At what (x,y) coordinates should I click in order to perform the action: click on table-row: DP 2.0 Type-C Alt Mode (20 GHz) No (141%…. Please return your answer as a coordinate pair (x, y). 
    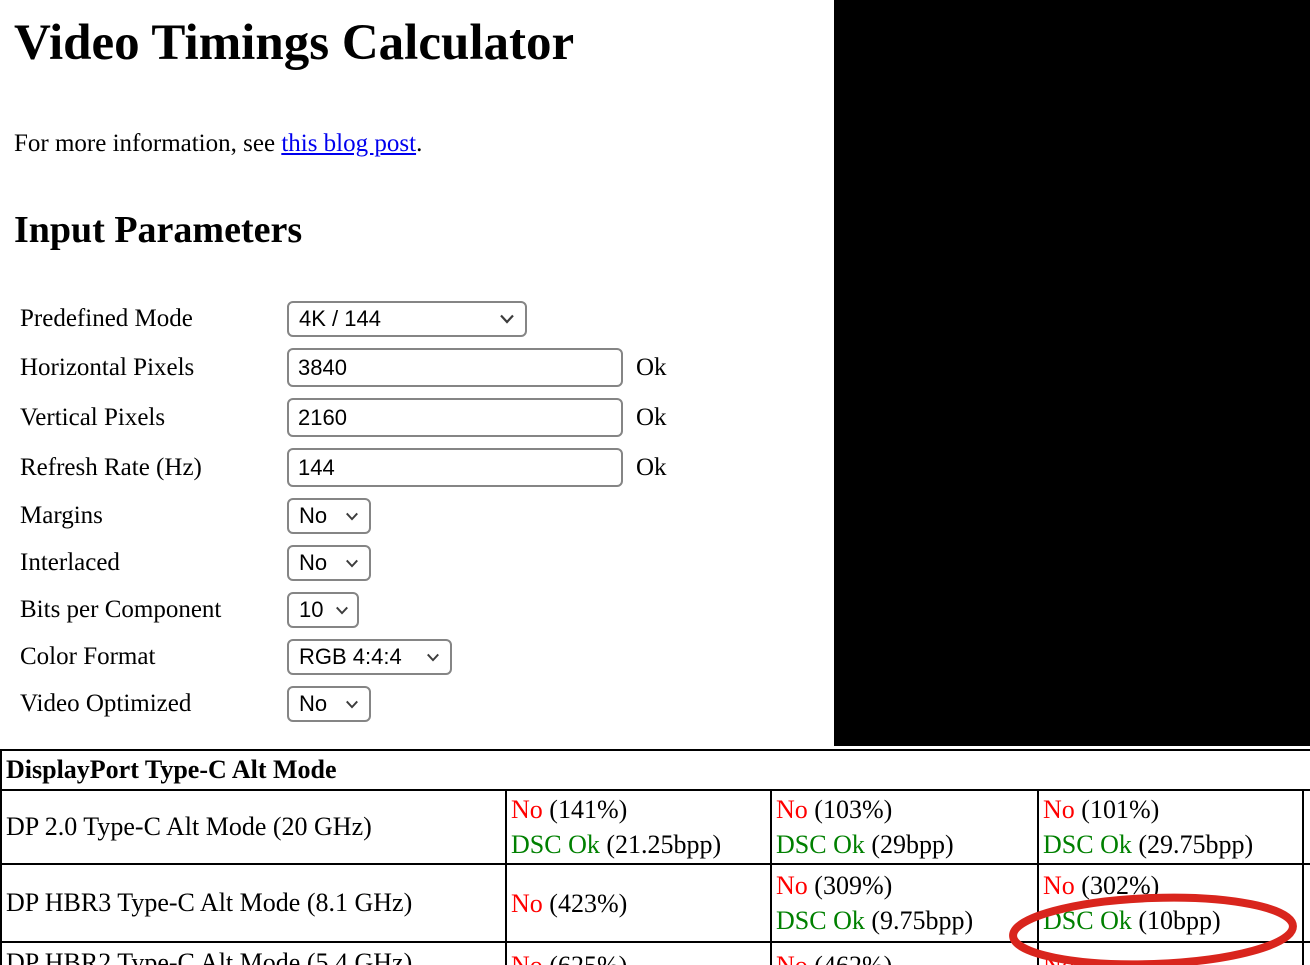
    Looking at the image, I should click on (655, 827).